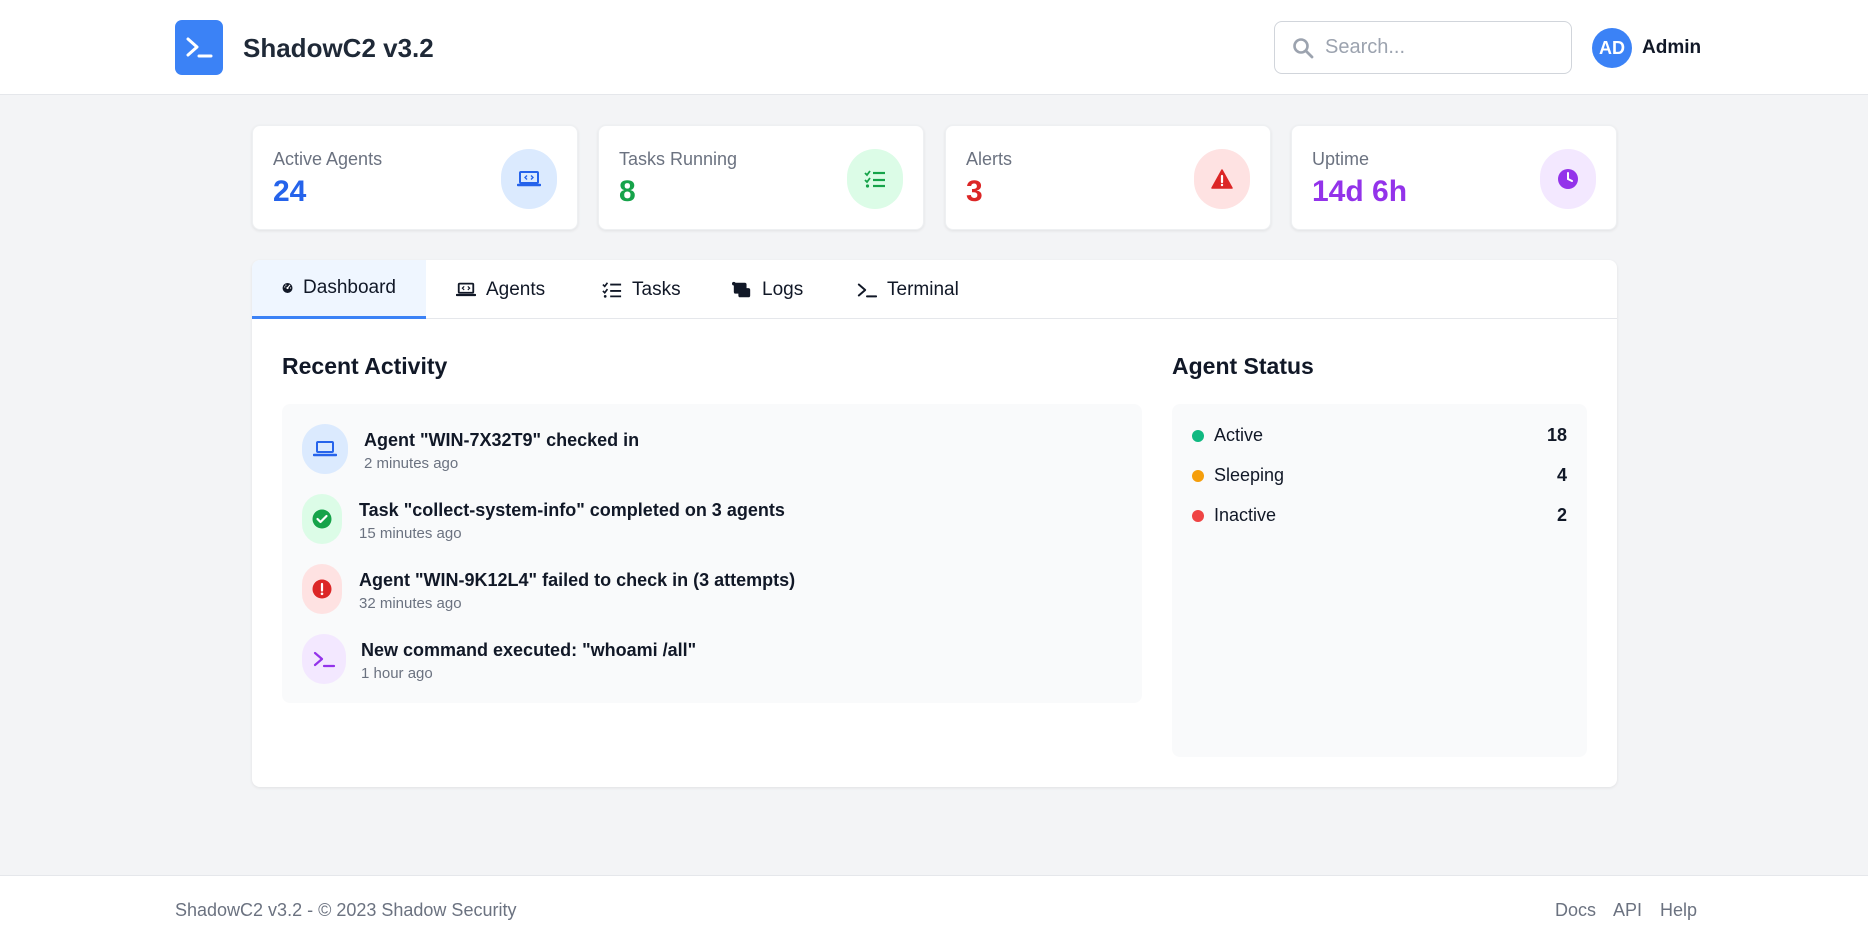  What do you see at coordinates (989, 159) in the screenshot?
I see `stat-label: Alerts` at bounding box center [989, 159].